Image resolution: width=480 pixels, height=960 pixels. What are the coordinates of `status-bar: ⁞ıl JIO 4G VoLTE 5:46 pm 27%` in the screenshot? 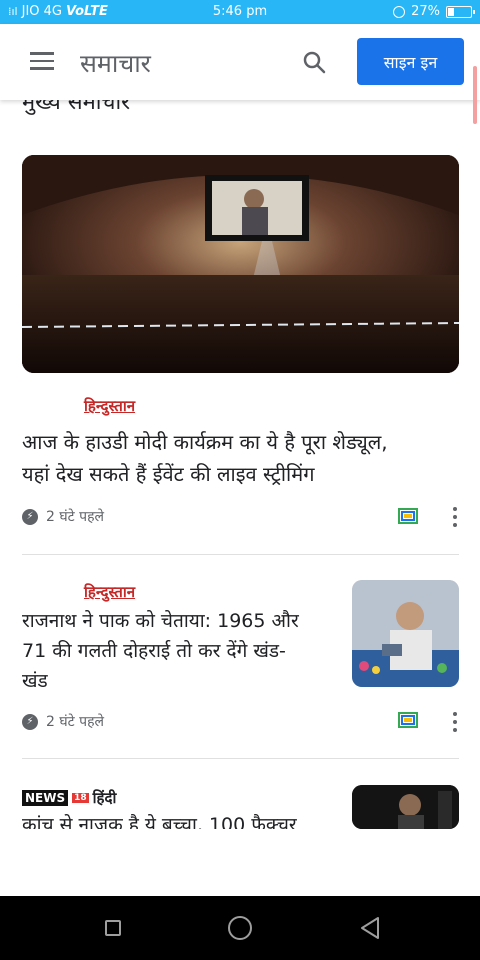 It's located at (240, 12).